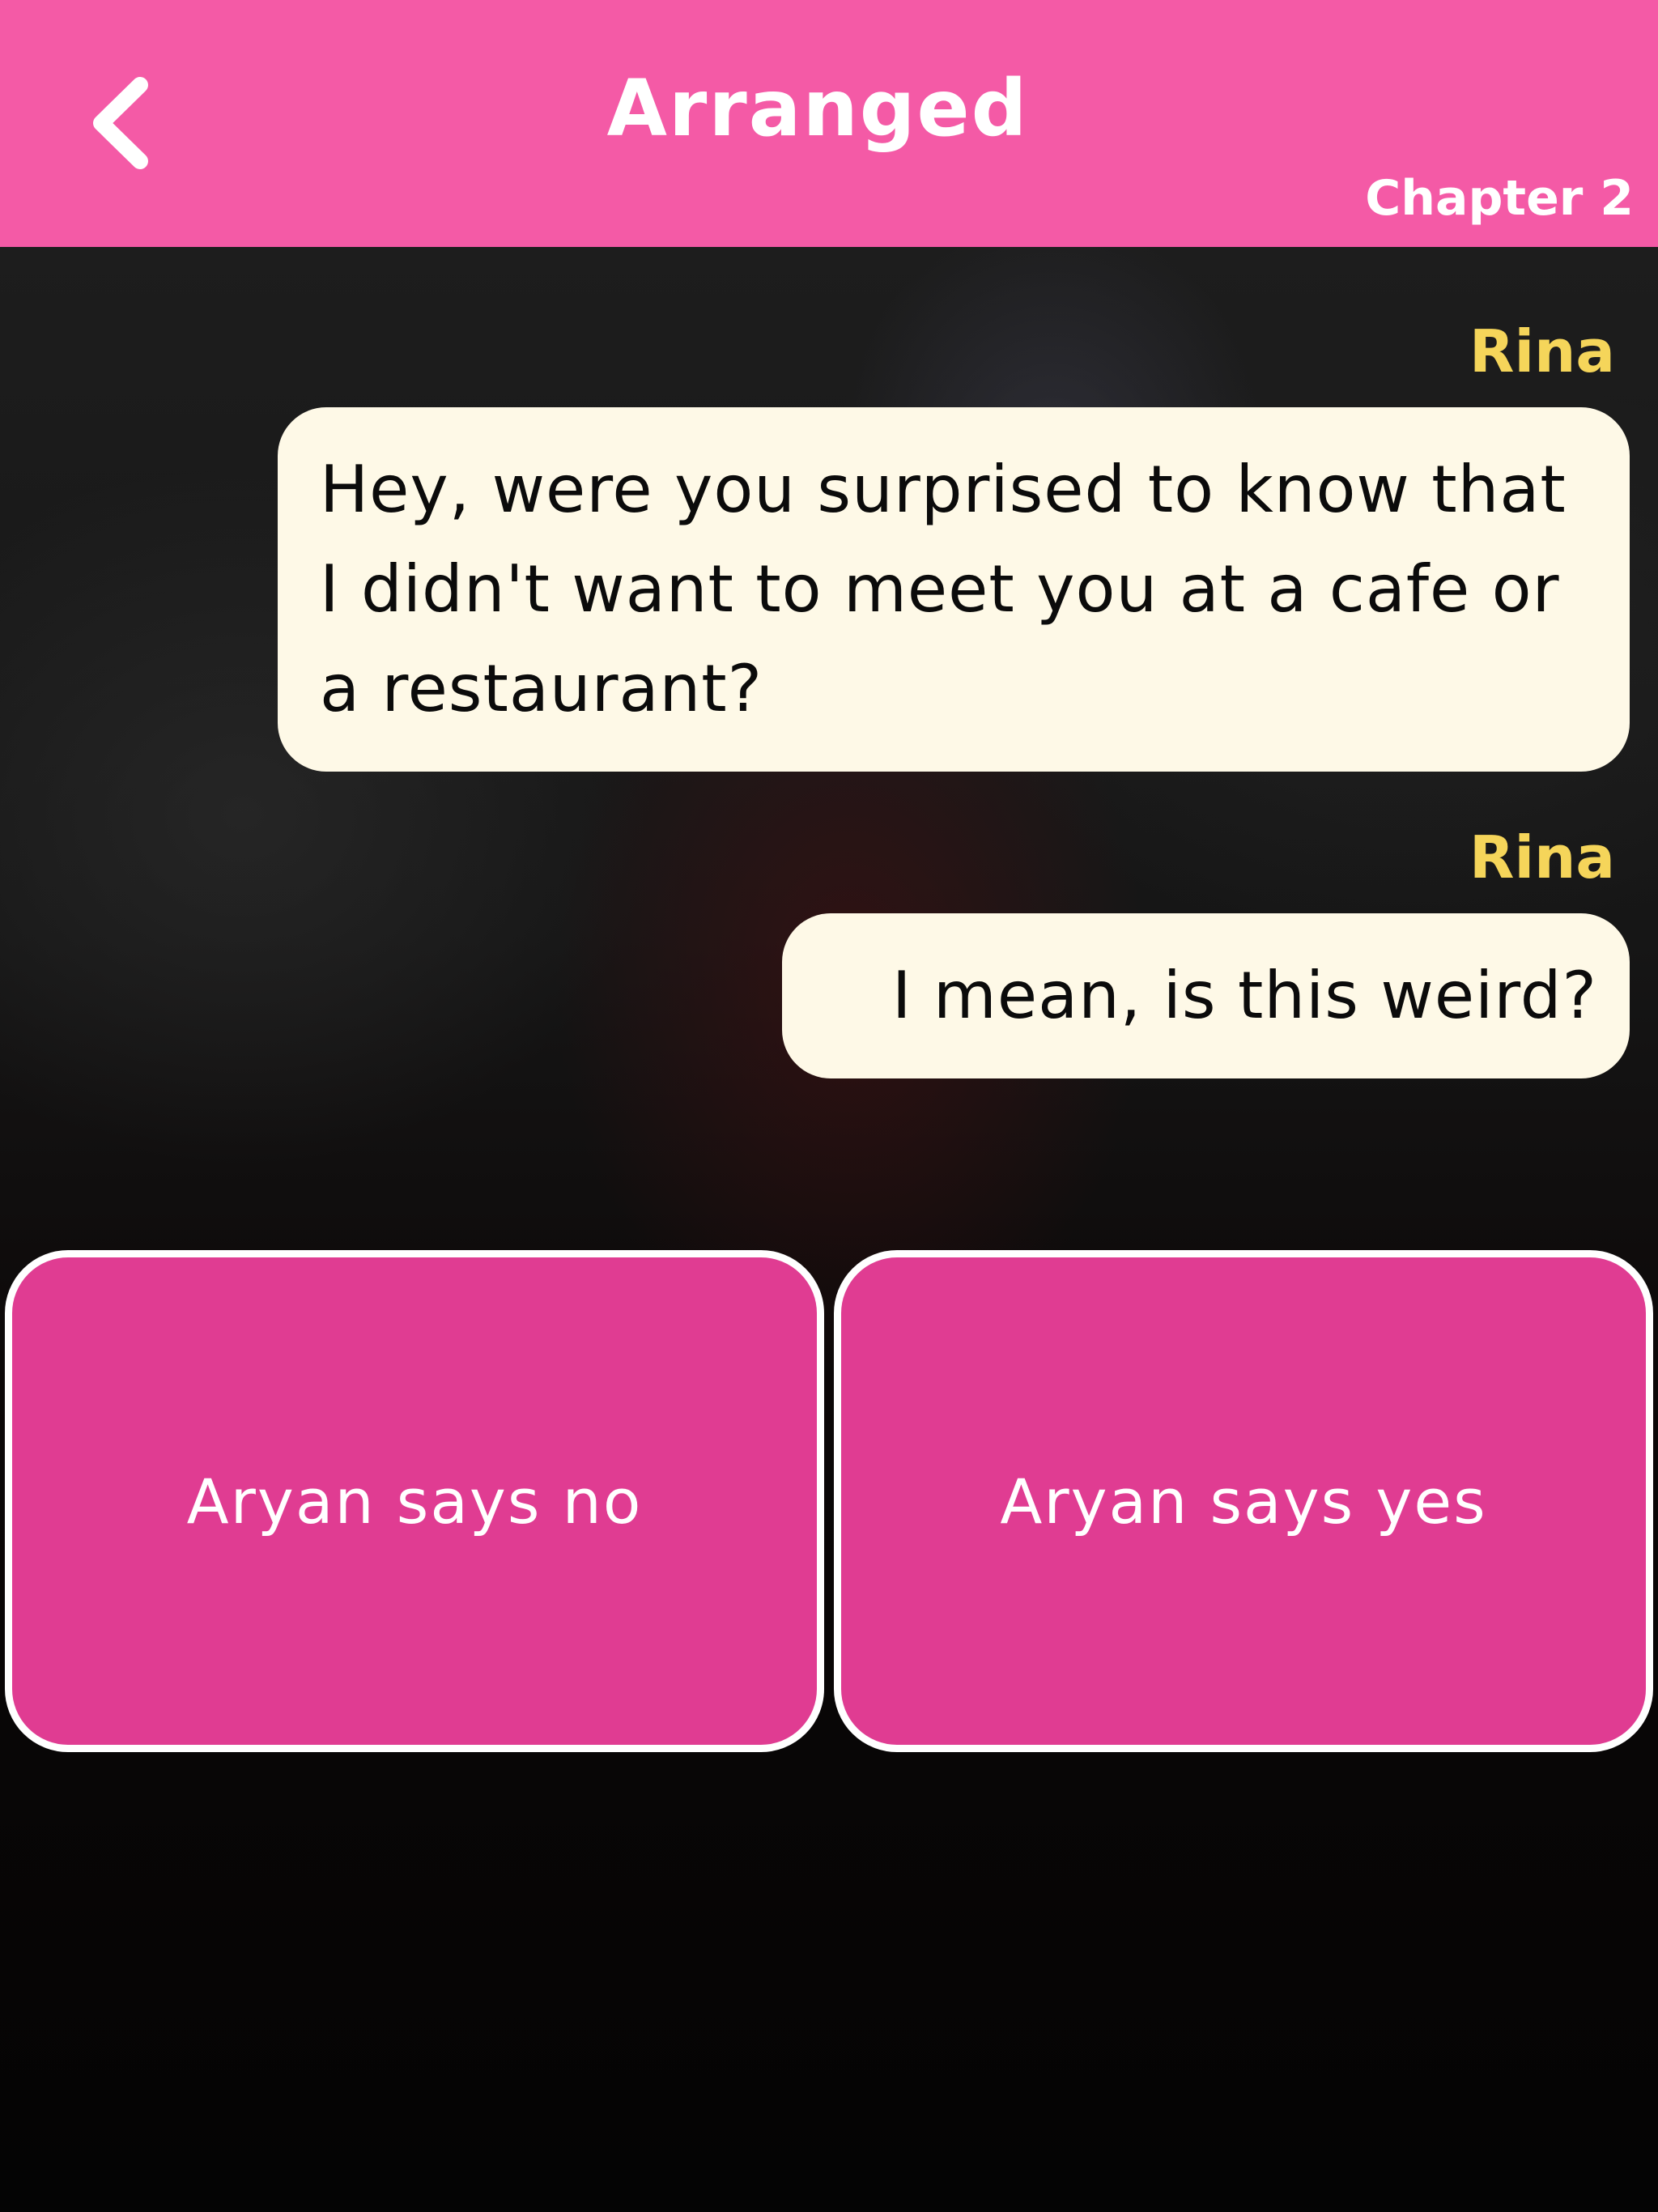  What do you see at coordinates (817, 109) in the screenshot?
I see `story-title: Arranged` at bounding box center [817, 109].